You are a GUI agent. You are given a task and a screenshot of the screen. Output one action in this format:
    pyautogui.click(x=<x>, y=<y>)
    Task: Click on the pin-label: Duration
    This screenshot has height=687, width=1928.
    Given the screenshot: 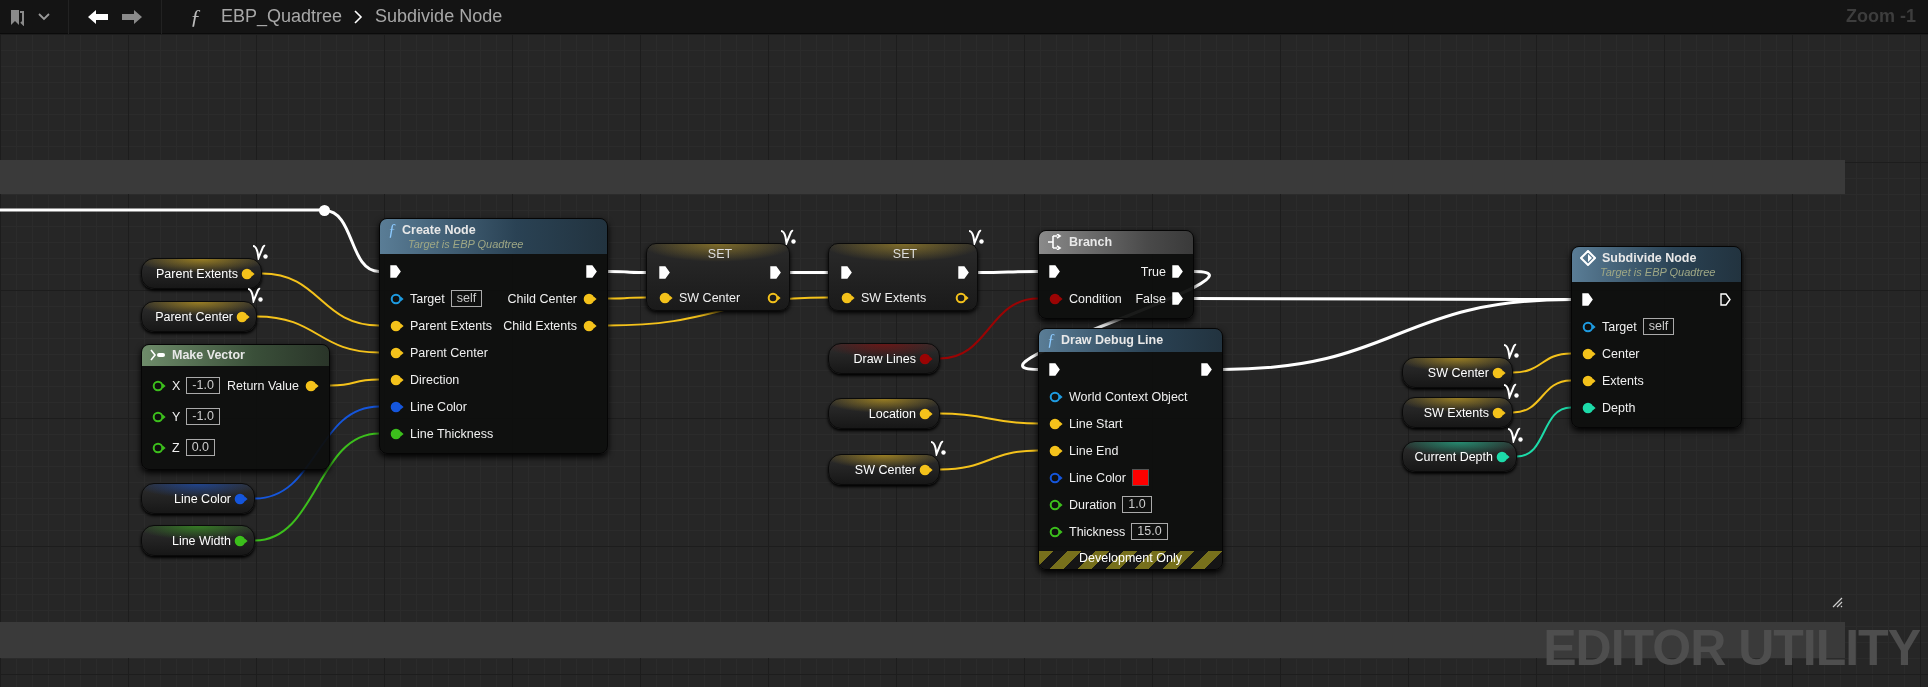 What is the action you would take?
    pyautogui.click(x=1093, y=504)
    